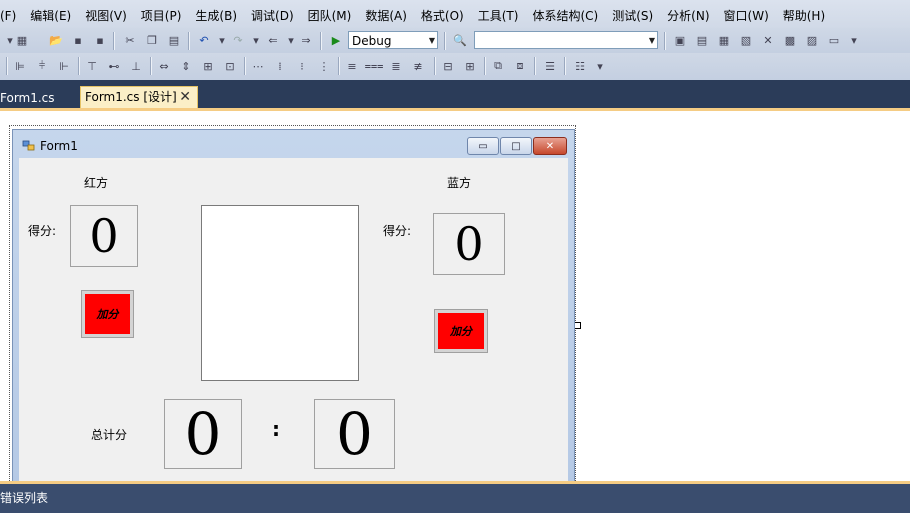  I want to click on lock-controls-icon: ☷, so click(580, 66).